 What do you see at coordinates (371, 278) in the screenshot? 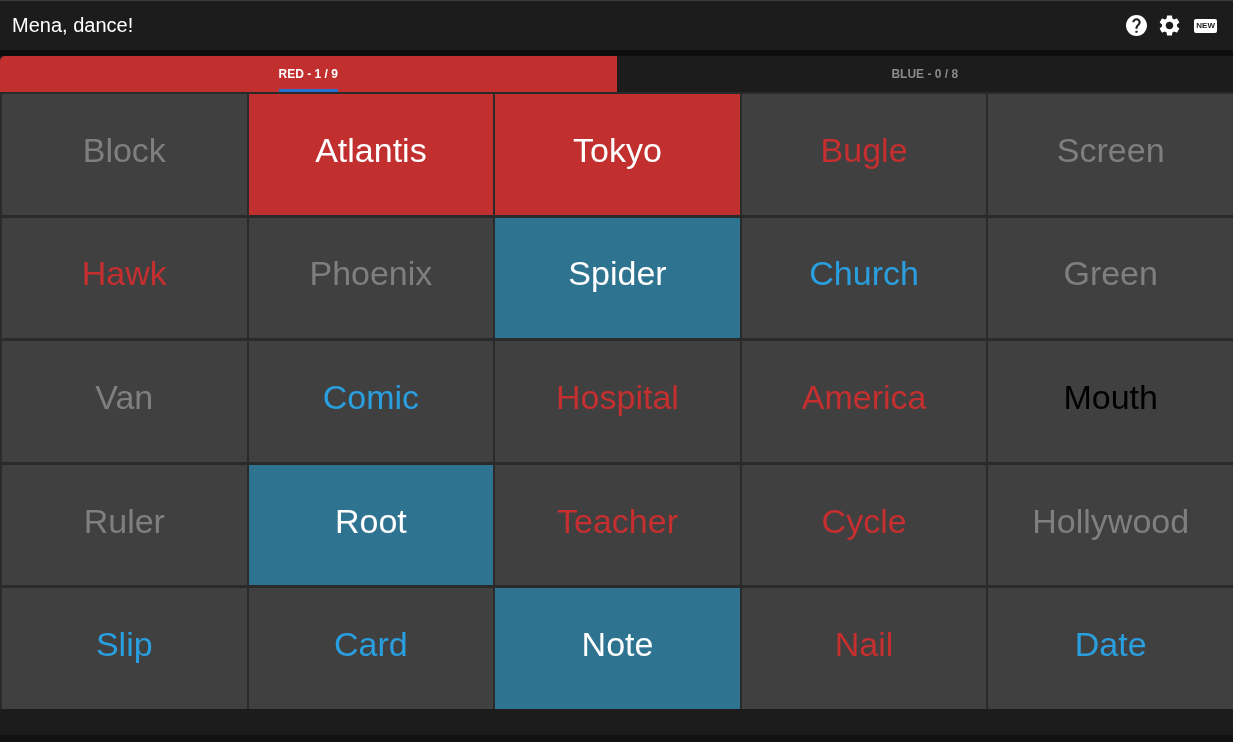
I see `word-card: Phoenix` at bounding box center [371, 278].